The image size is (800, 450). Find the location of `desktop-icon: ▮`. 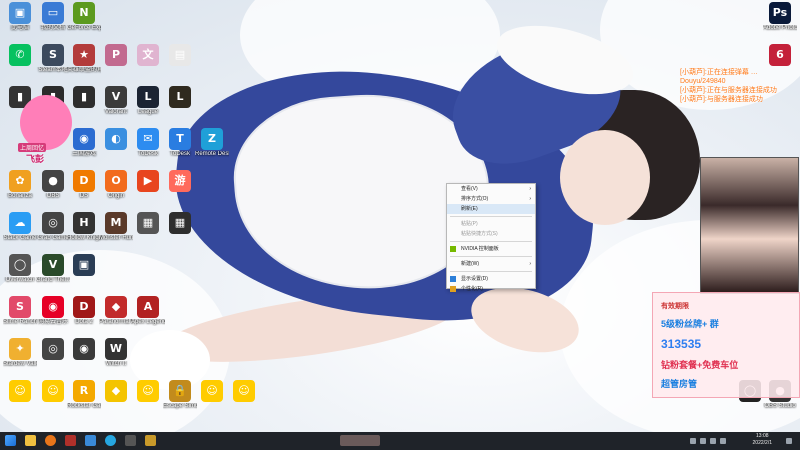

desktop-icon: ▮ is located at coordinates (84, 105).